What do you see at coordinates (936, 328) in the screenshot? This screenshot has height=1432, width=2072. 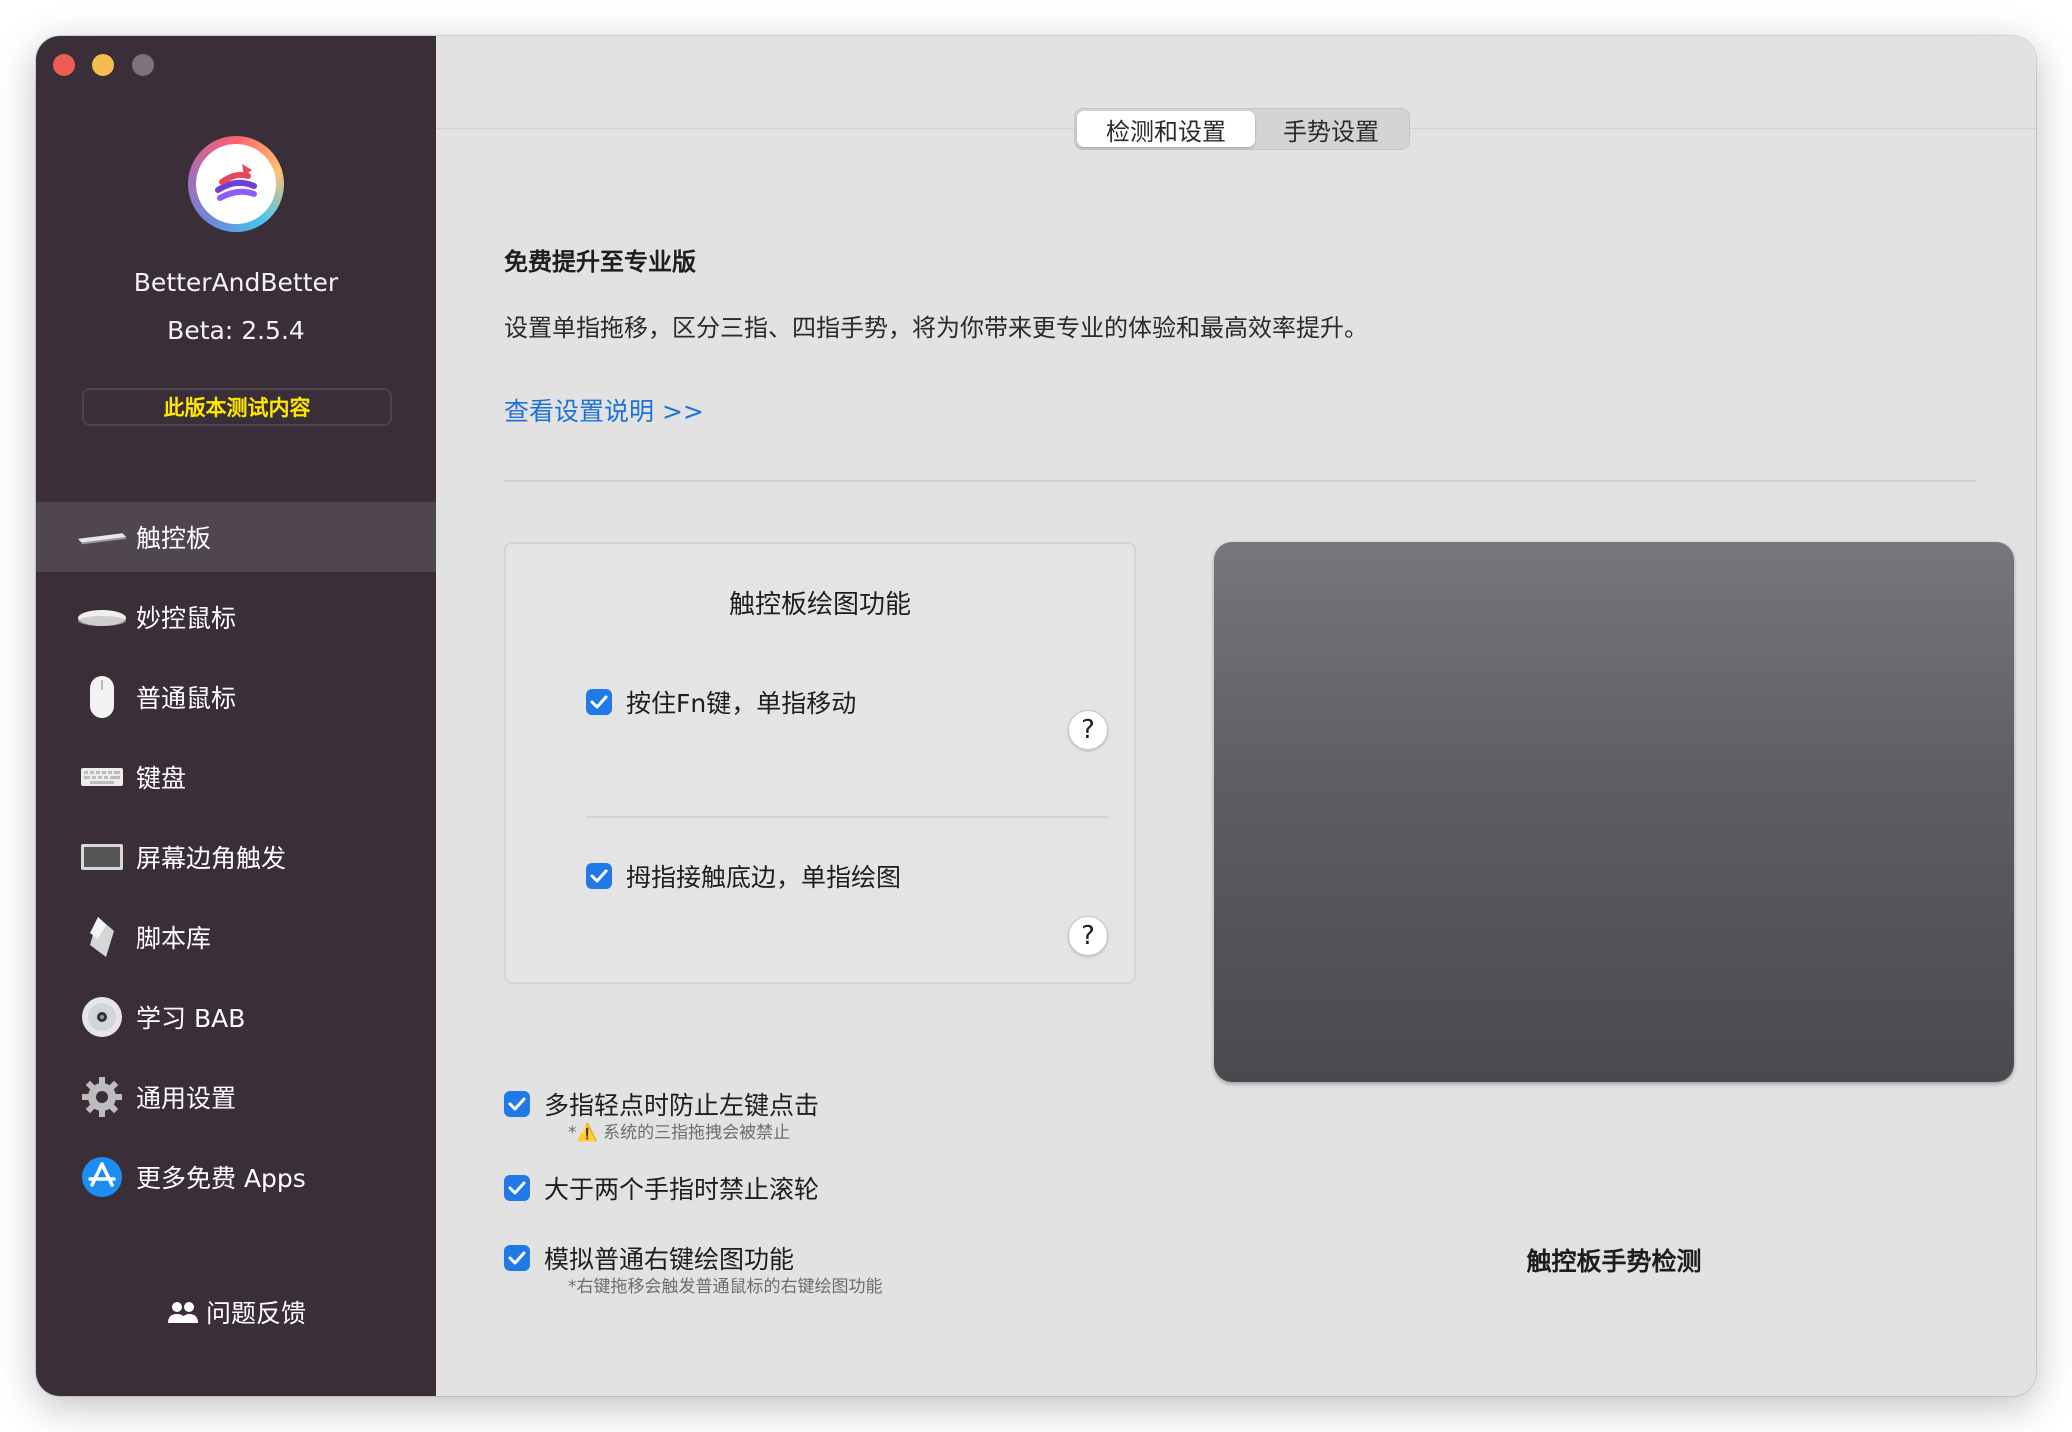 I see `promo-description: 设置单指拖移，区分三指、四指手势，将为你带来更专业的体验和最高效率提升。` at bounding box center [936, 328].